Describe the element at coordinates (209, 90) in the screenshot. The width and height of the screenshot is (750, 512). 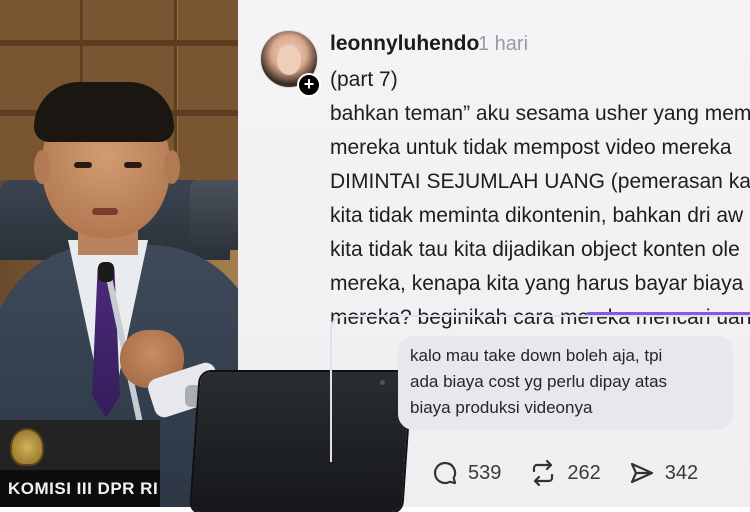
I see `wood-panel` at that location.